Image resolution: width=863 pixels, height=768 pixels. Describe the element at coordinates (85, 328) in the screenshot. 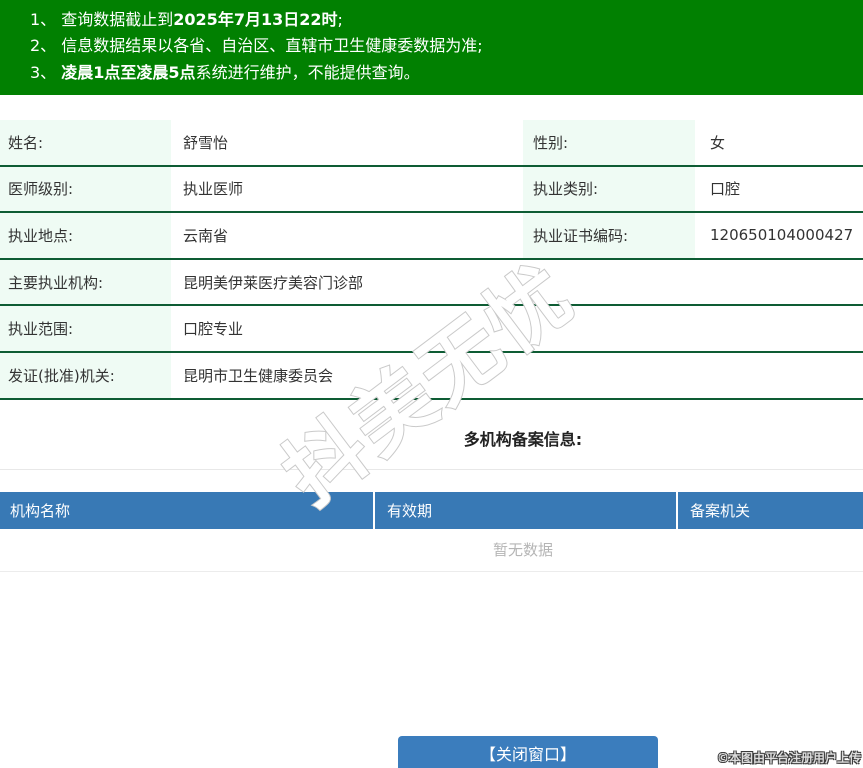

I see `practice-scope-label: 执业范围:` at that location.